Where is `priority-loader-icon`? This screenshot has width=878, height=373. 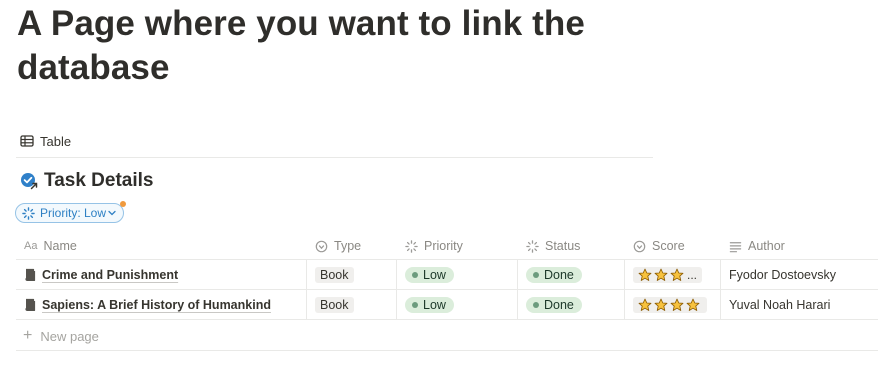 priority-loader-icon is located at coordinates (28, 213).